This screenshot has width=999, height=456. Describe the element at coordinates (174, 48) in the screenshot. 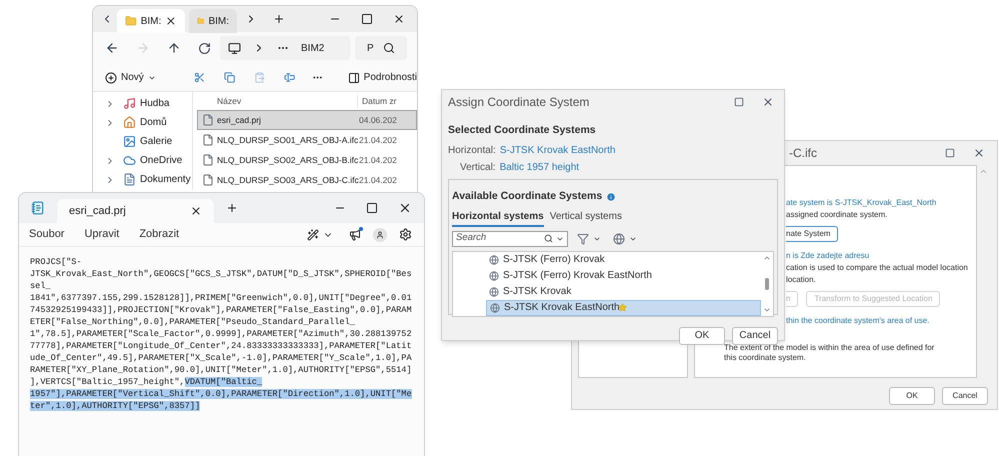

I see `up-icon` at that location.